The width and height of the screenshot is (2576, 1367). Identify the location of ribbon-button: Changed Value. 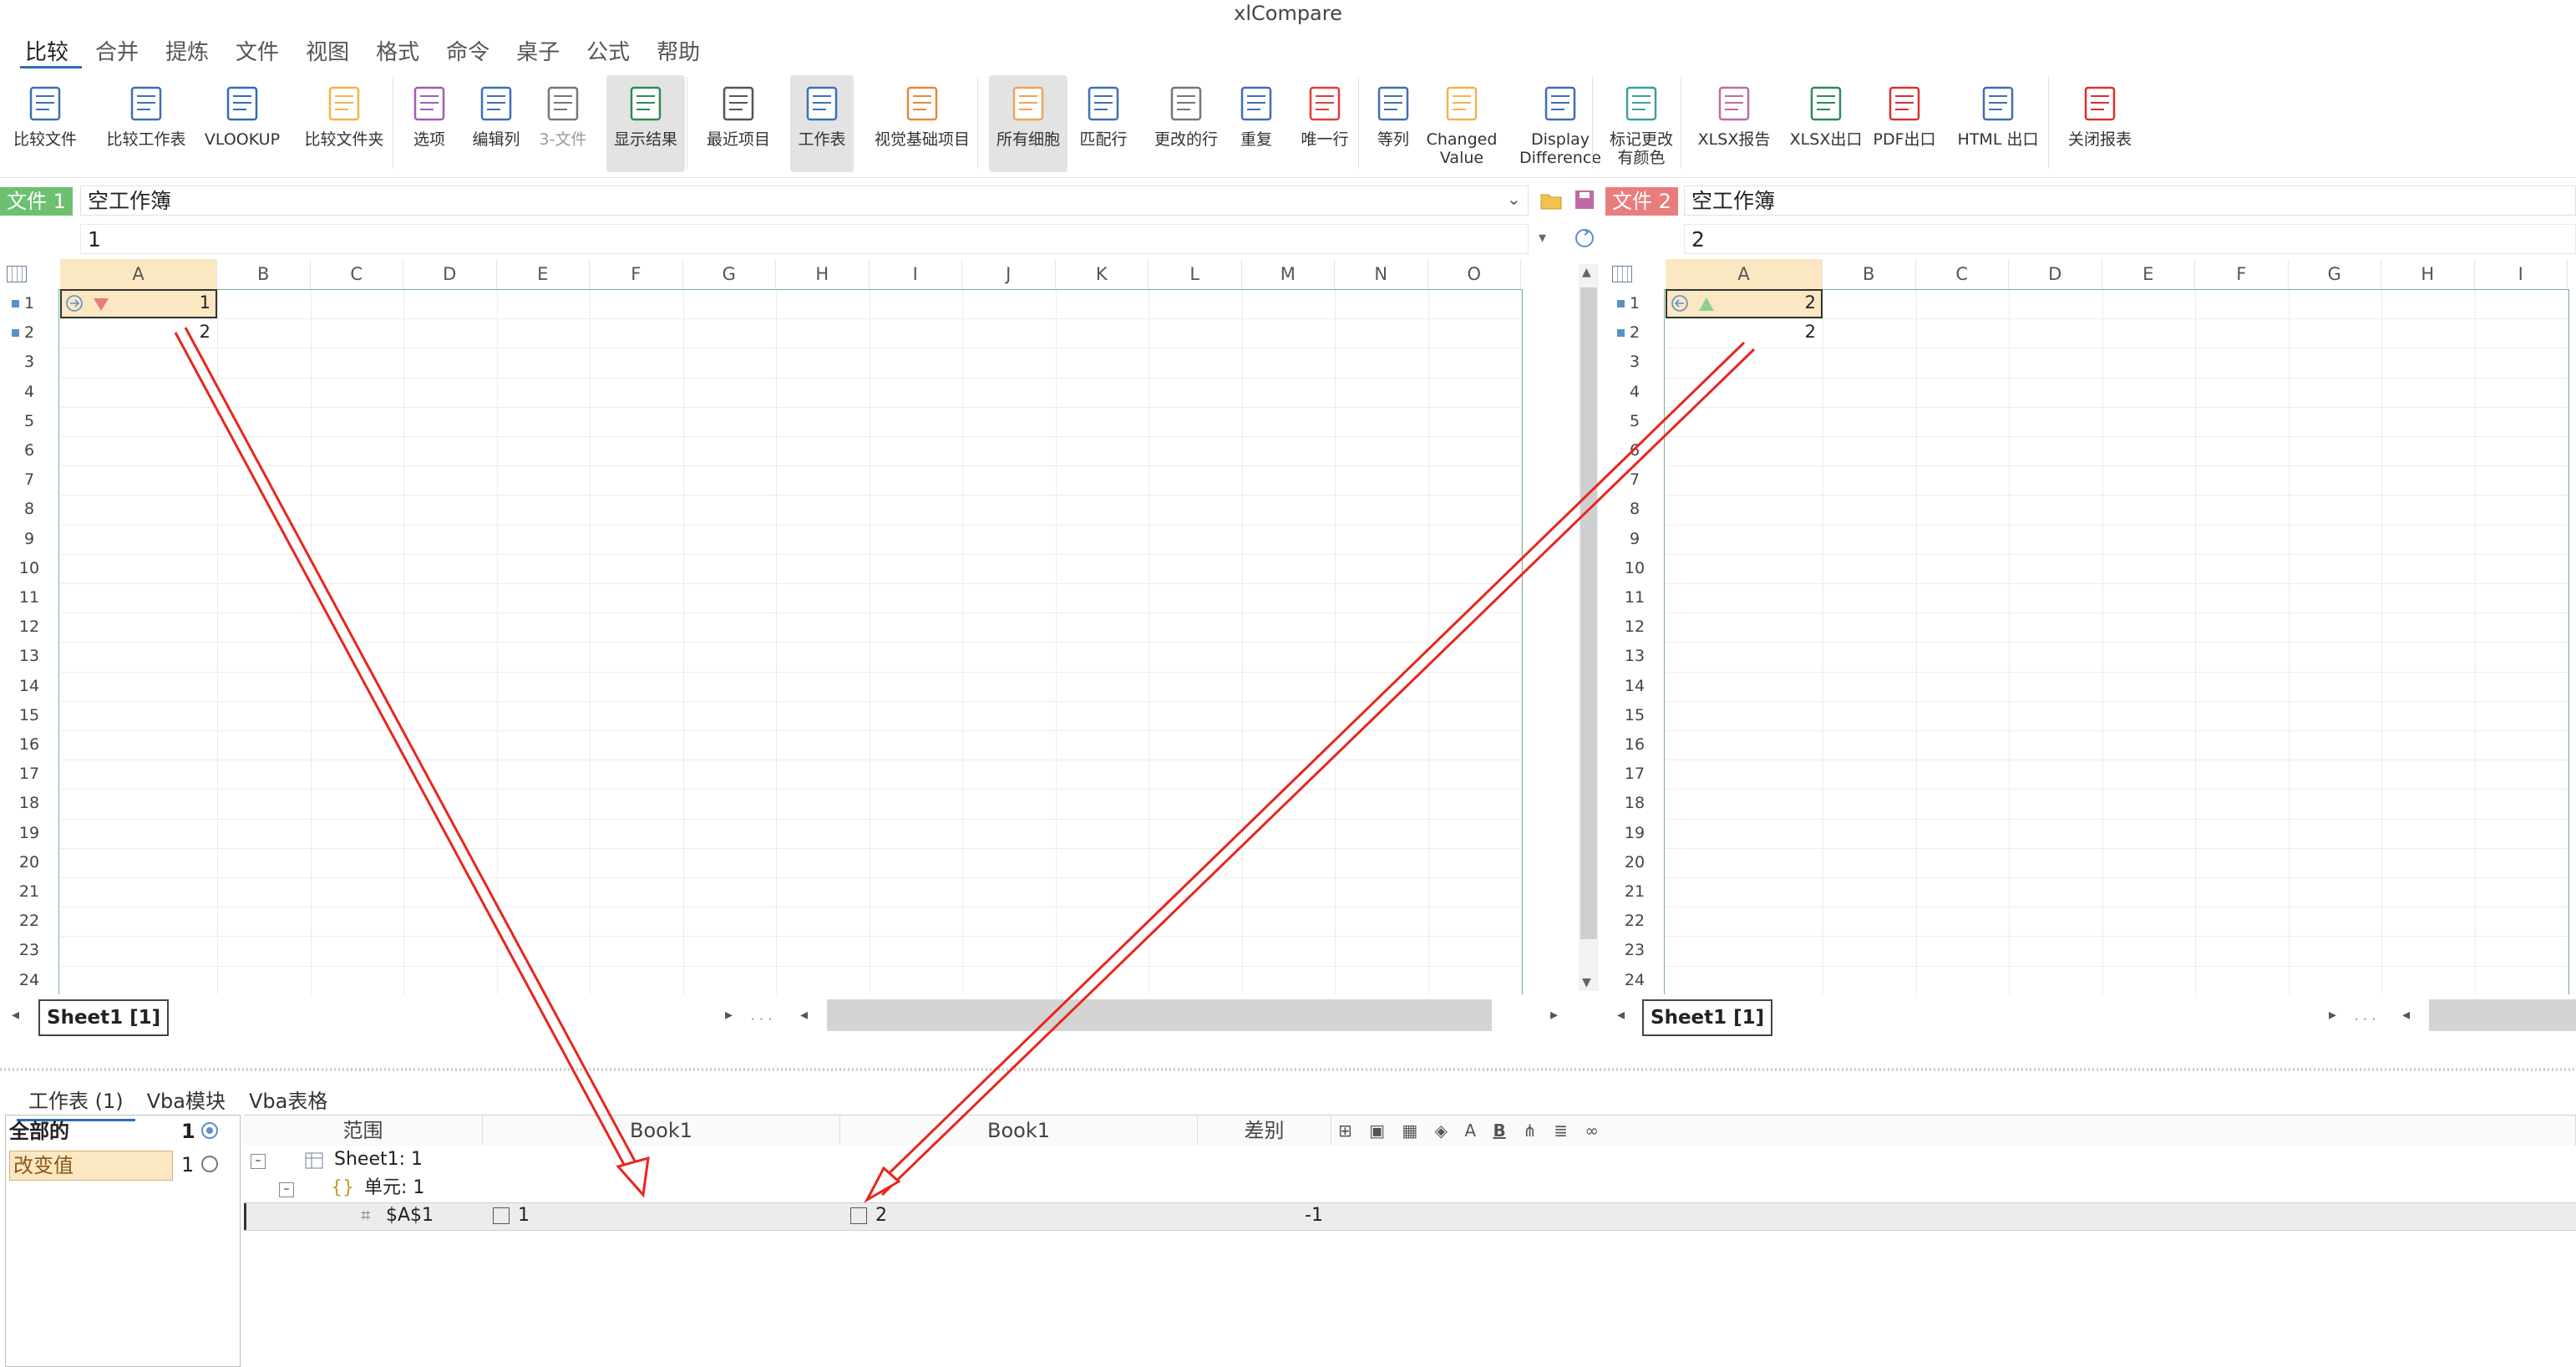
(1462, 123).